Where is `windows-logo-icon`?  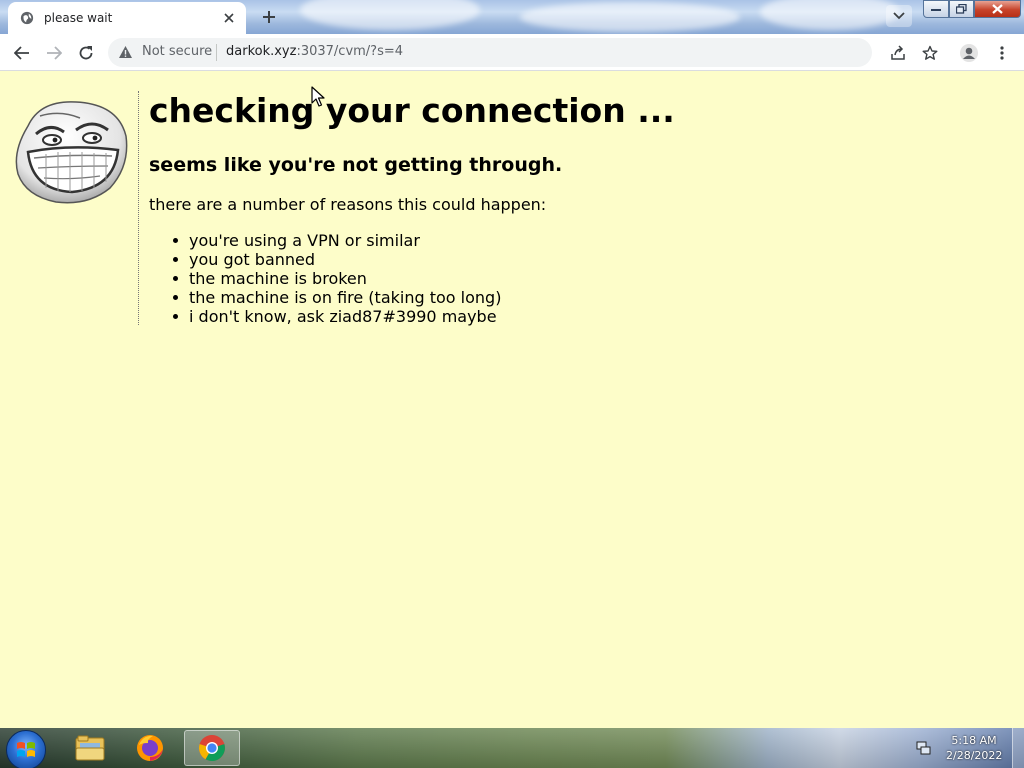 windows-logo-icon is located at coordinates (26, 749).